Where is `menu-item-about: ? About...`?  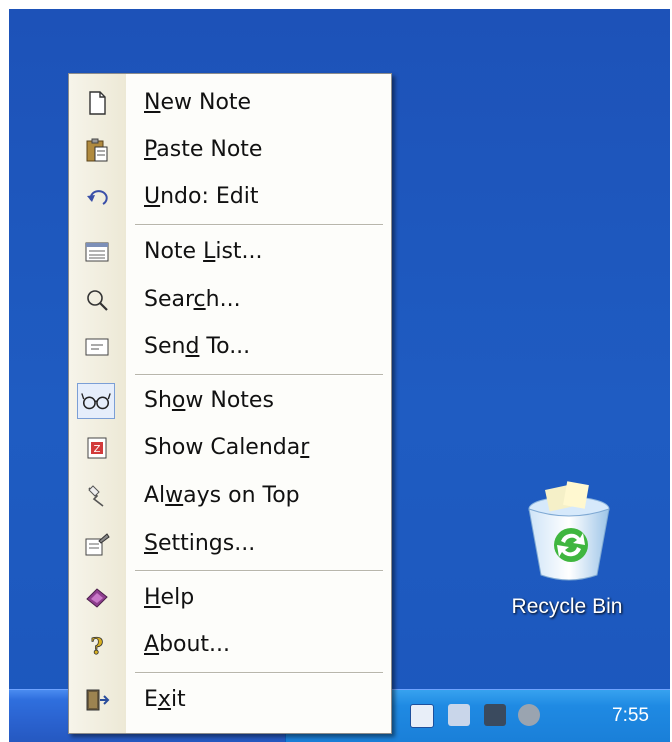
menu-item-about: ? About... is located at coordinates (230, 645).